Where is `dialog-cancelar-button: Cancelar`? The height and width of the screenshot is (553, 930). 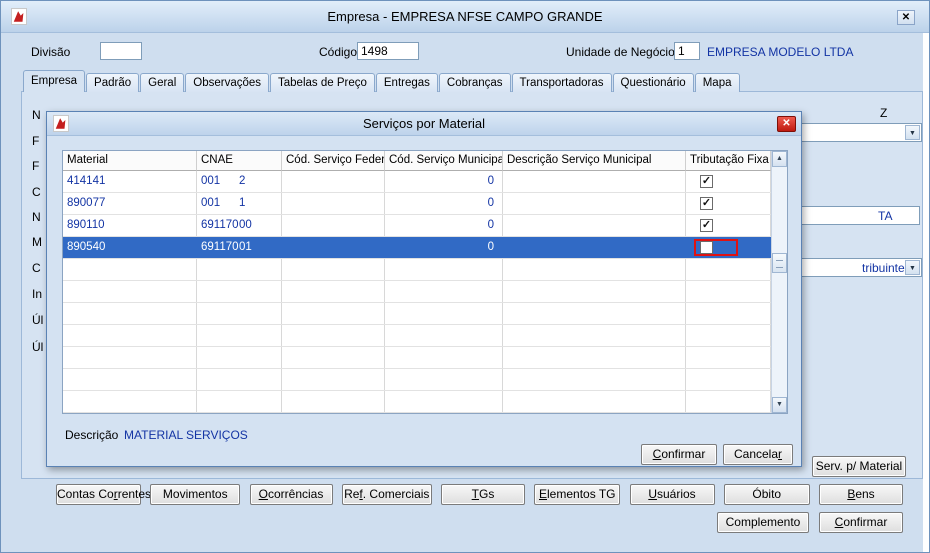 dialog-cancelar-button: Cancelar is located at coordinates (758, 454).